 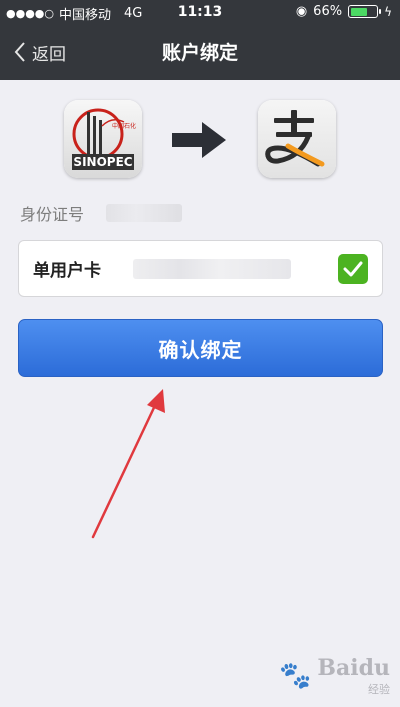 I want to click on watermark-text: Baidu 经验, so click(x=353, y=676).